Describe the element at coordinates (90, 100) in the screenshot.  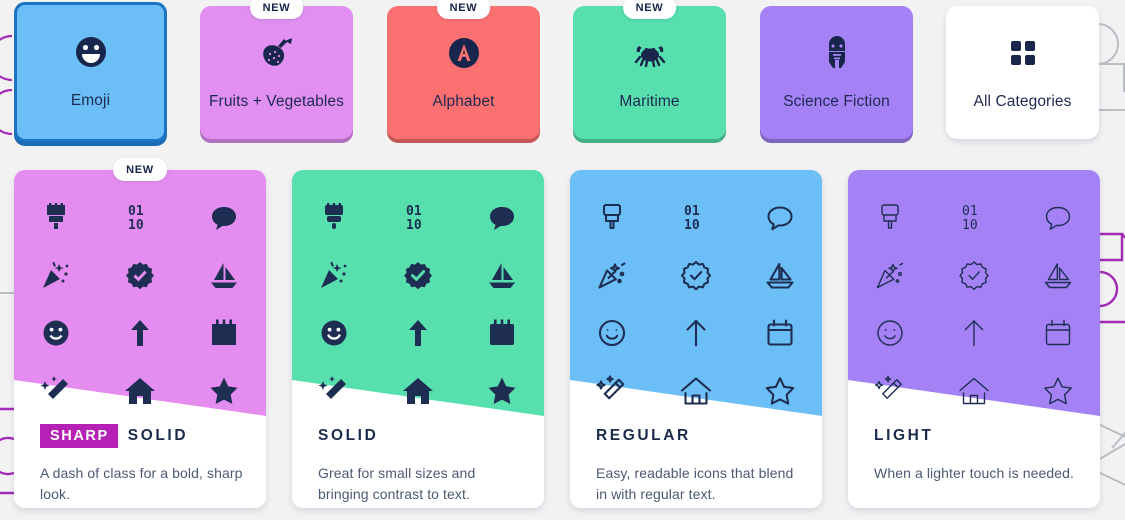
I see `category-card-label: Emoji` at that location.